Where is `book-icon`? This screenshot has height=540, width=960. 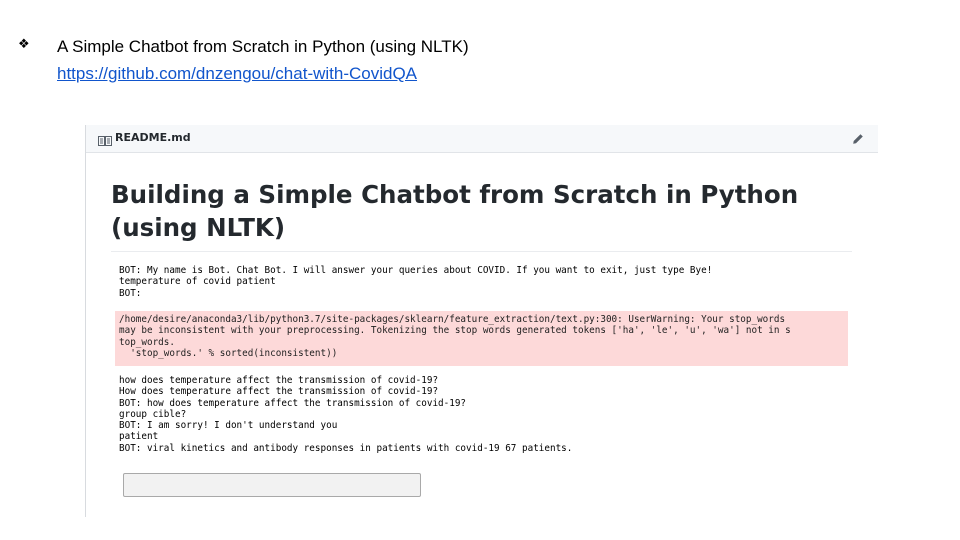
book-icon is located at coordinates (105, 139).